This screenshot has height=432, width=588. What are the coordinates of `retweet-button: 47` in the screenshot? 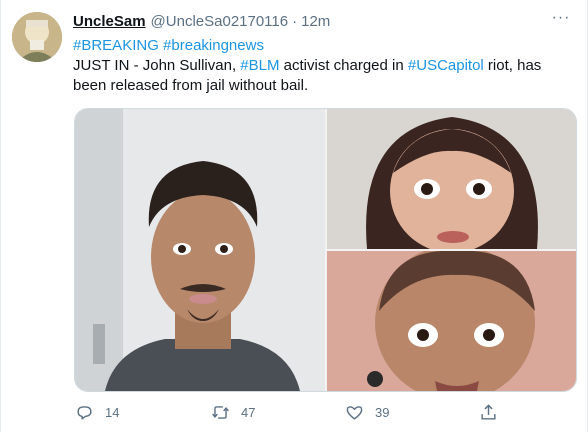 It's located at (233, 412).